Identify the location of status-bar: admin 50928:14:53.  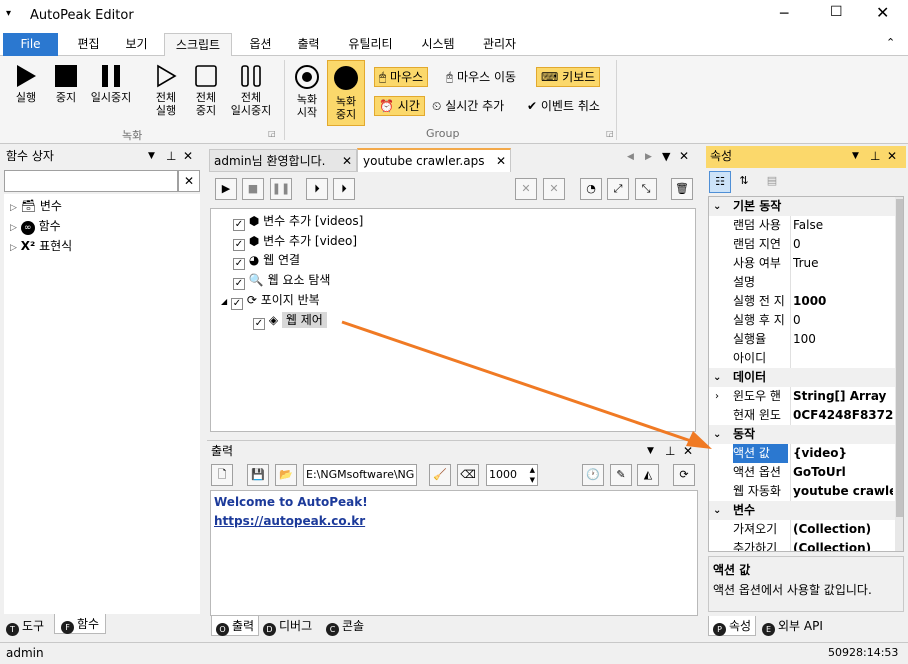
(454, 653).